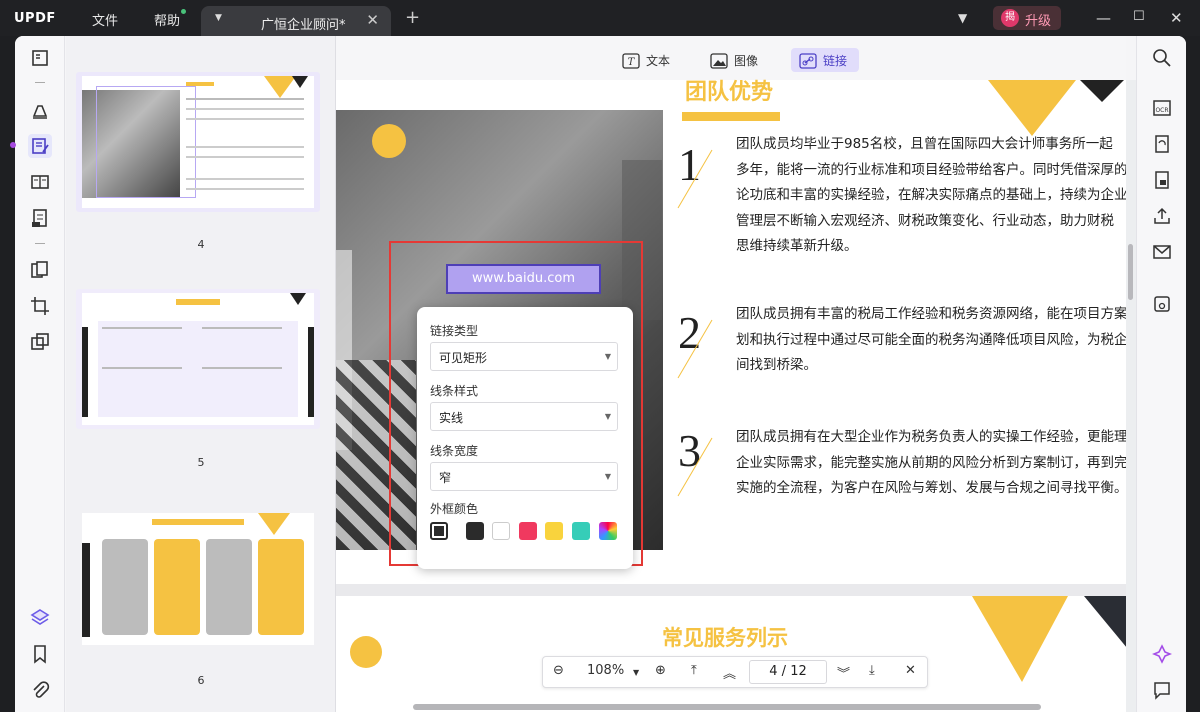  I want to click on svg-text: OCR, so click(1161, 110).